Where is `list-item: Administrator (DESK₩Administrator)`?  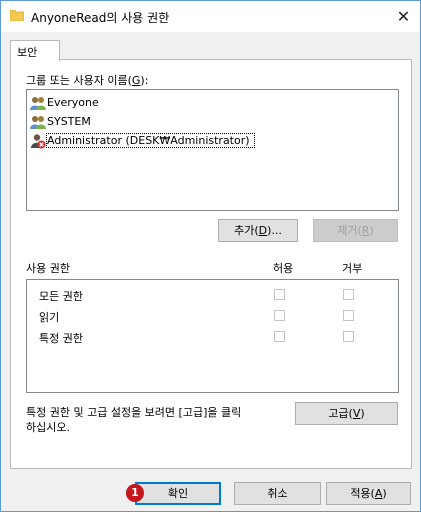
list-item: Administrator (DESK₩Administrator) is located at coordinates (211, 141).